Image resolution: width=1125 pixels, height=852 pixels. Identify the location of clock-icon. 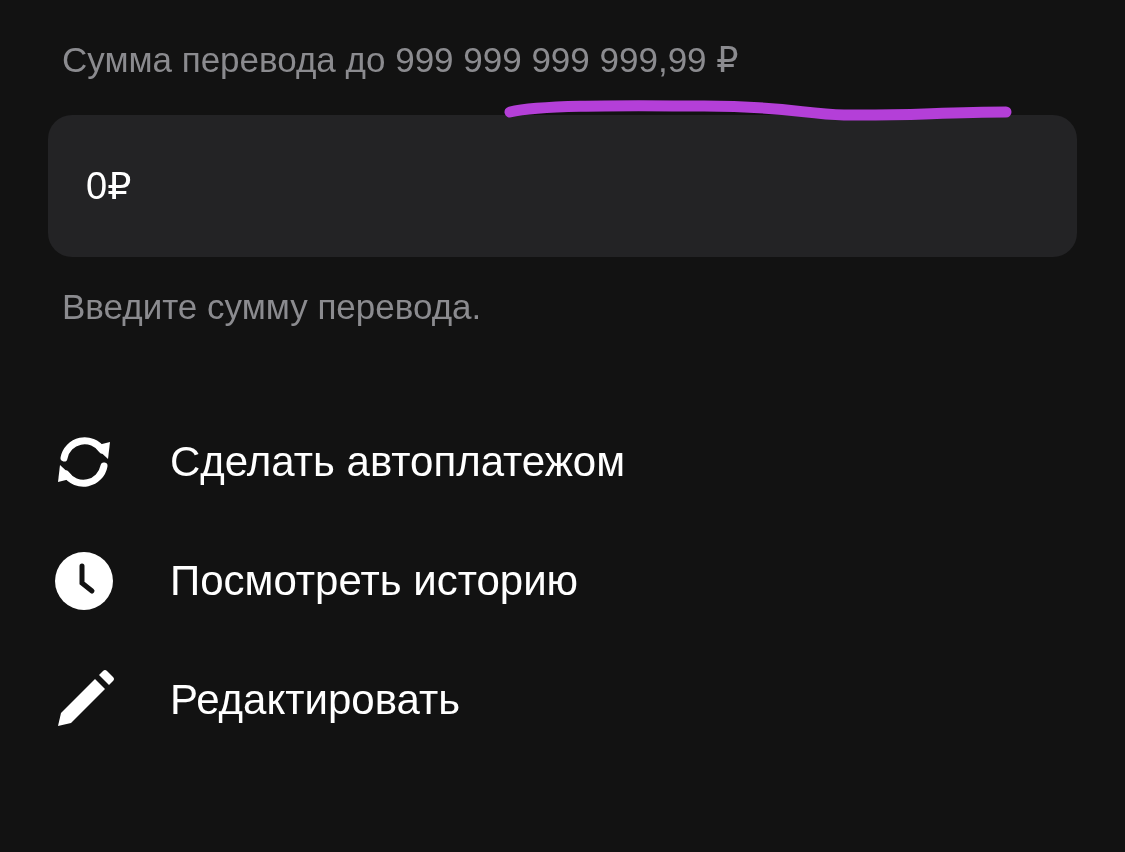
(84, 580).